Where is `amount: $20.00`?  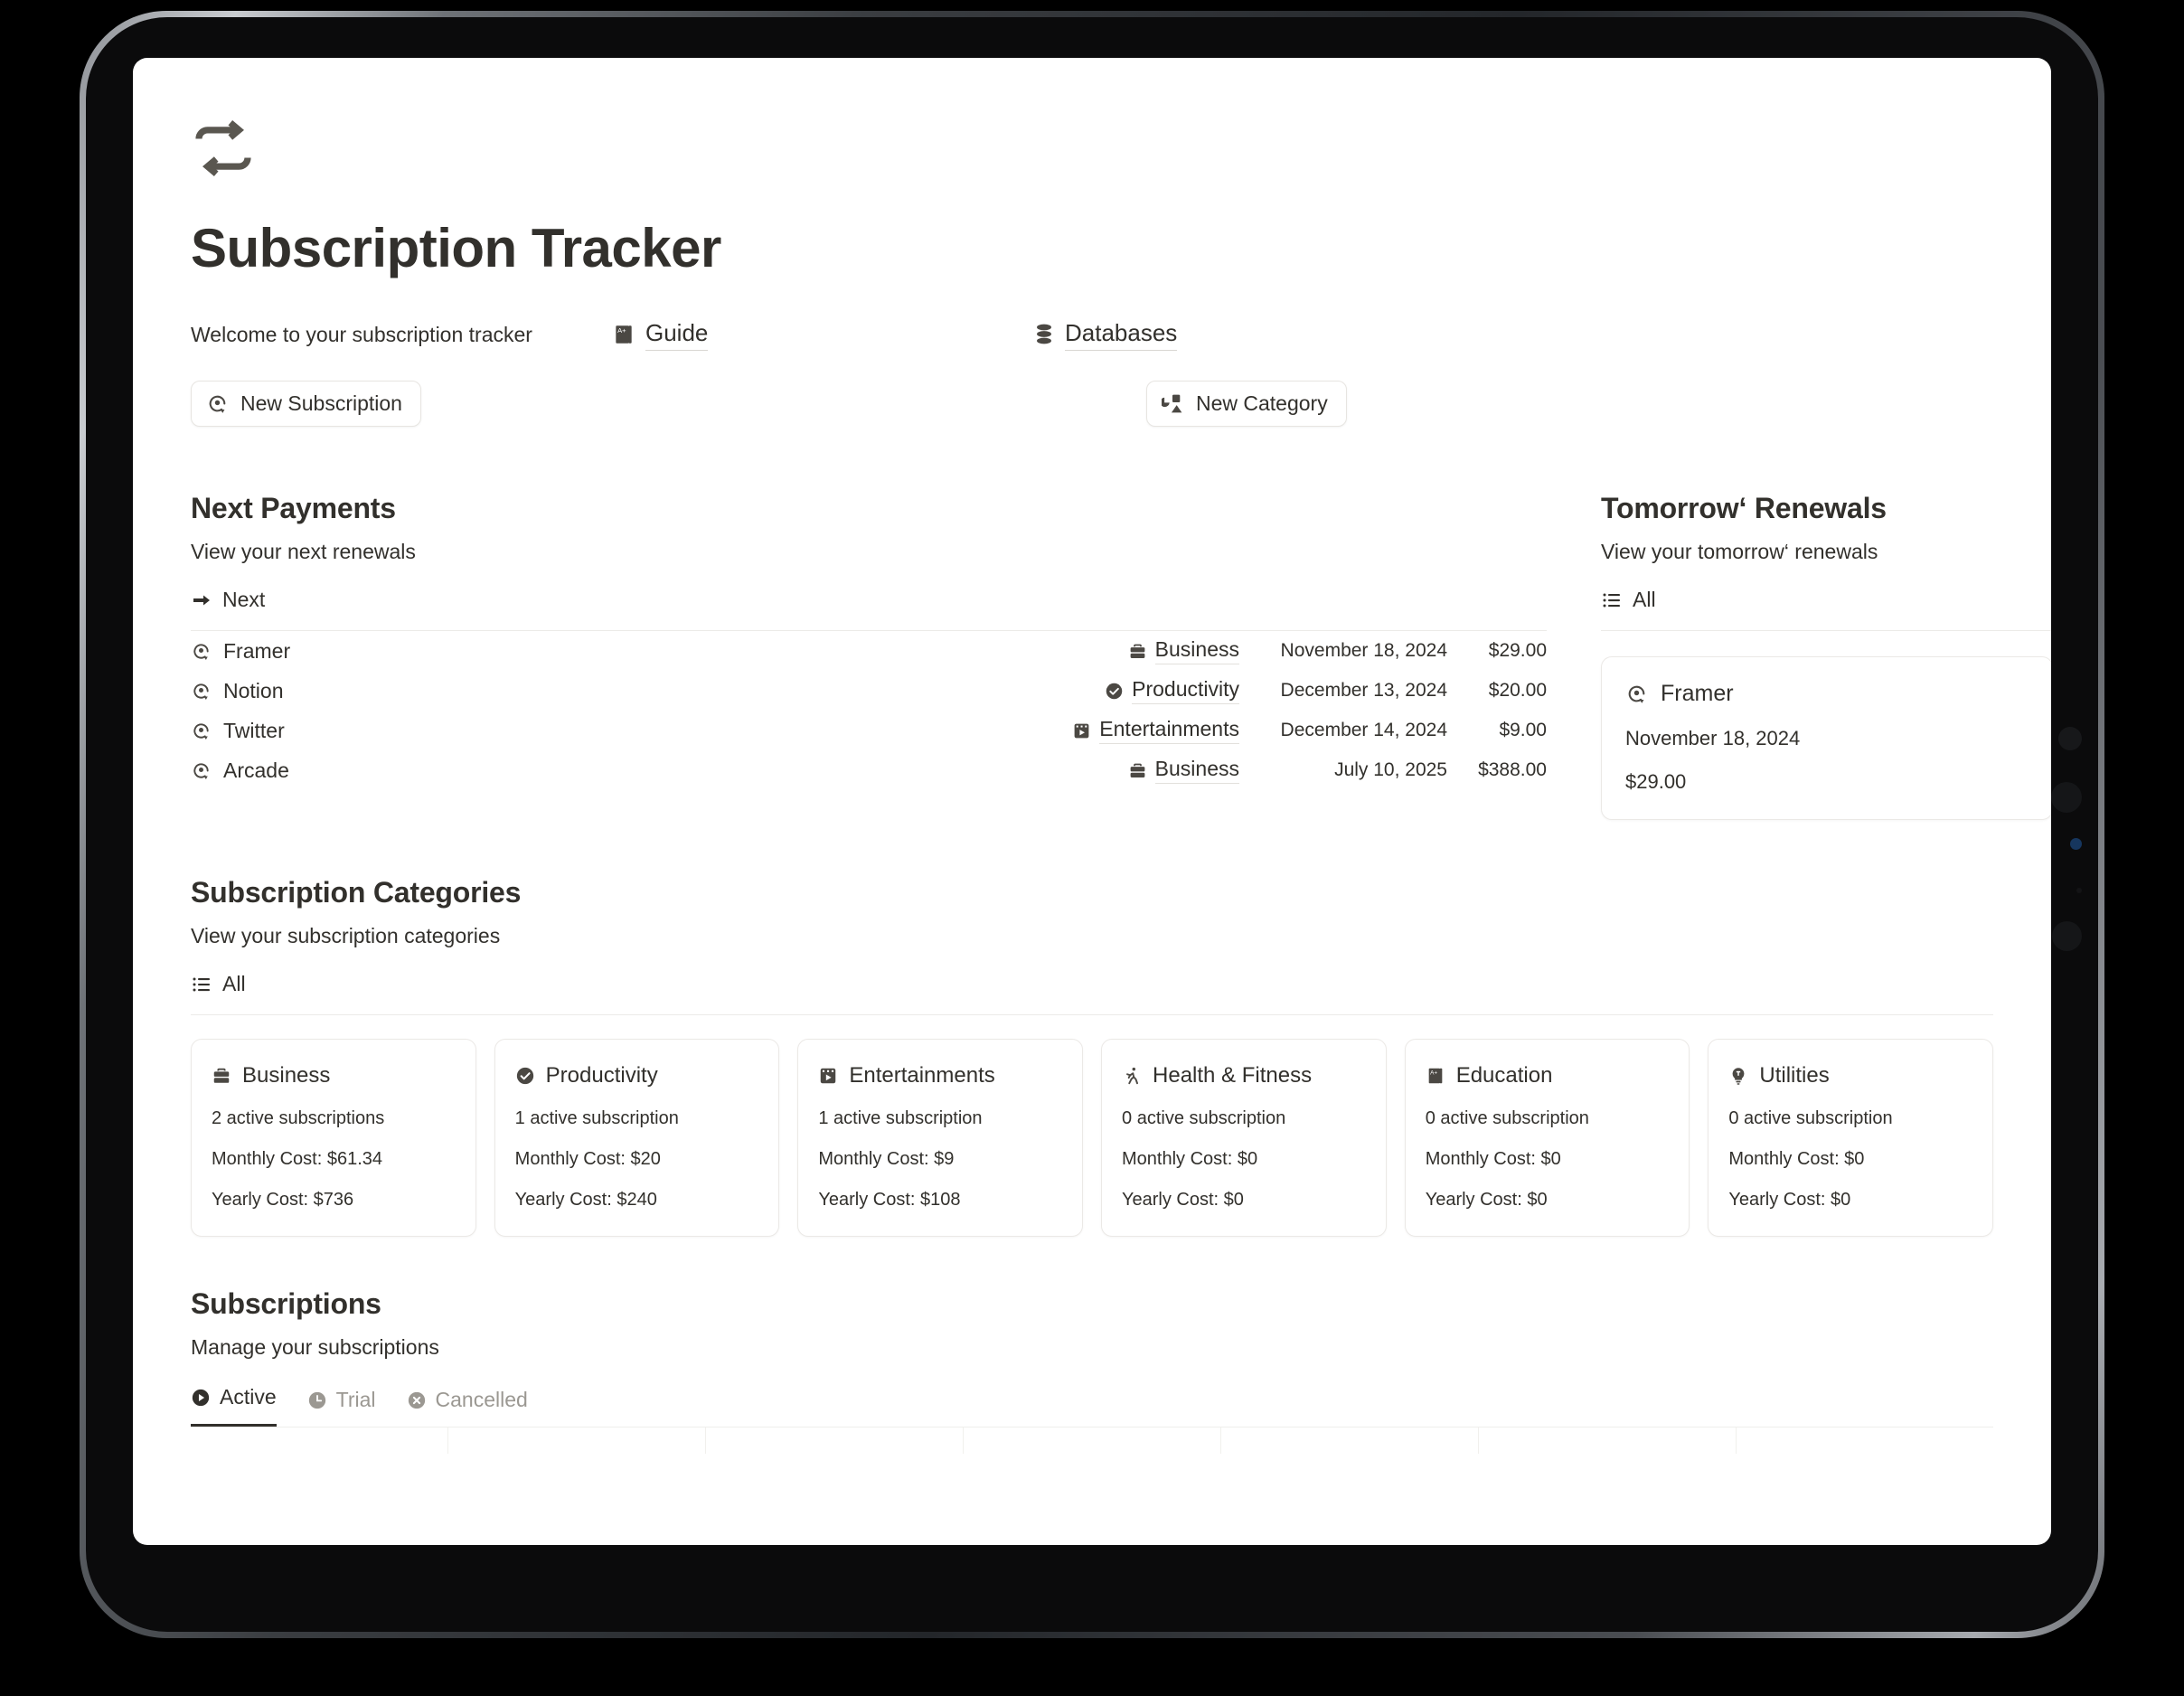 amount: $20.00 is located at coordinates (1517, 691).